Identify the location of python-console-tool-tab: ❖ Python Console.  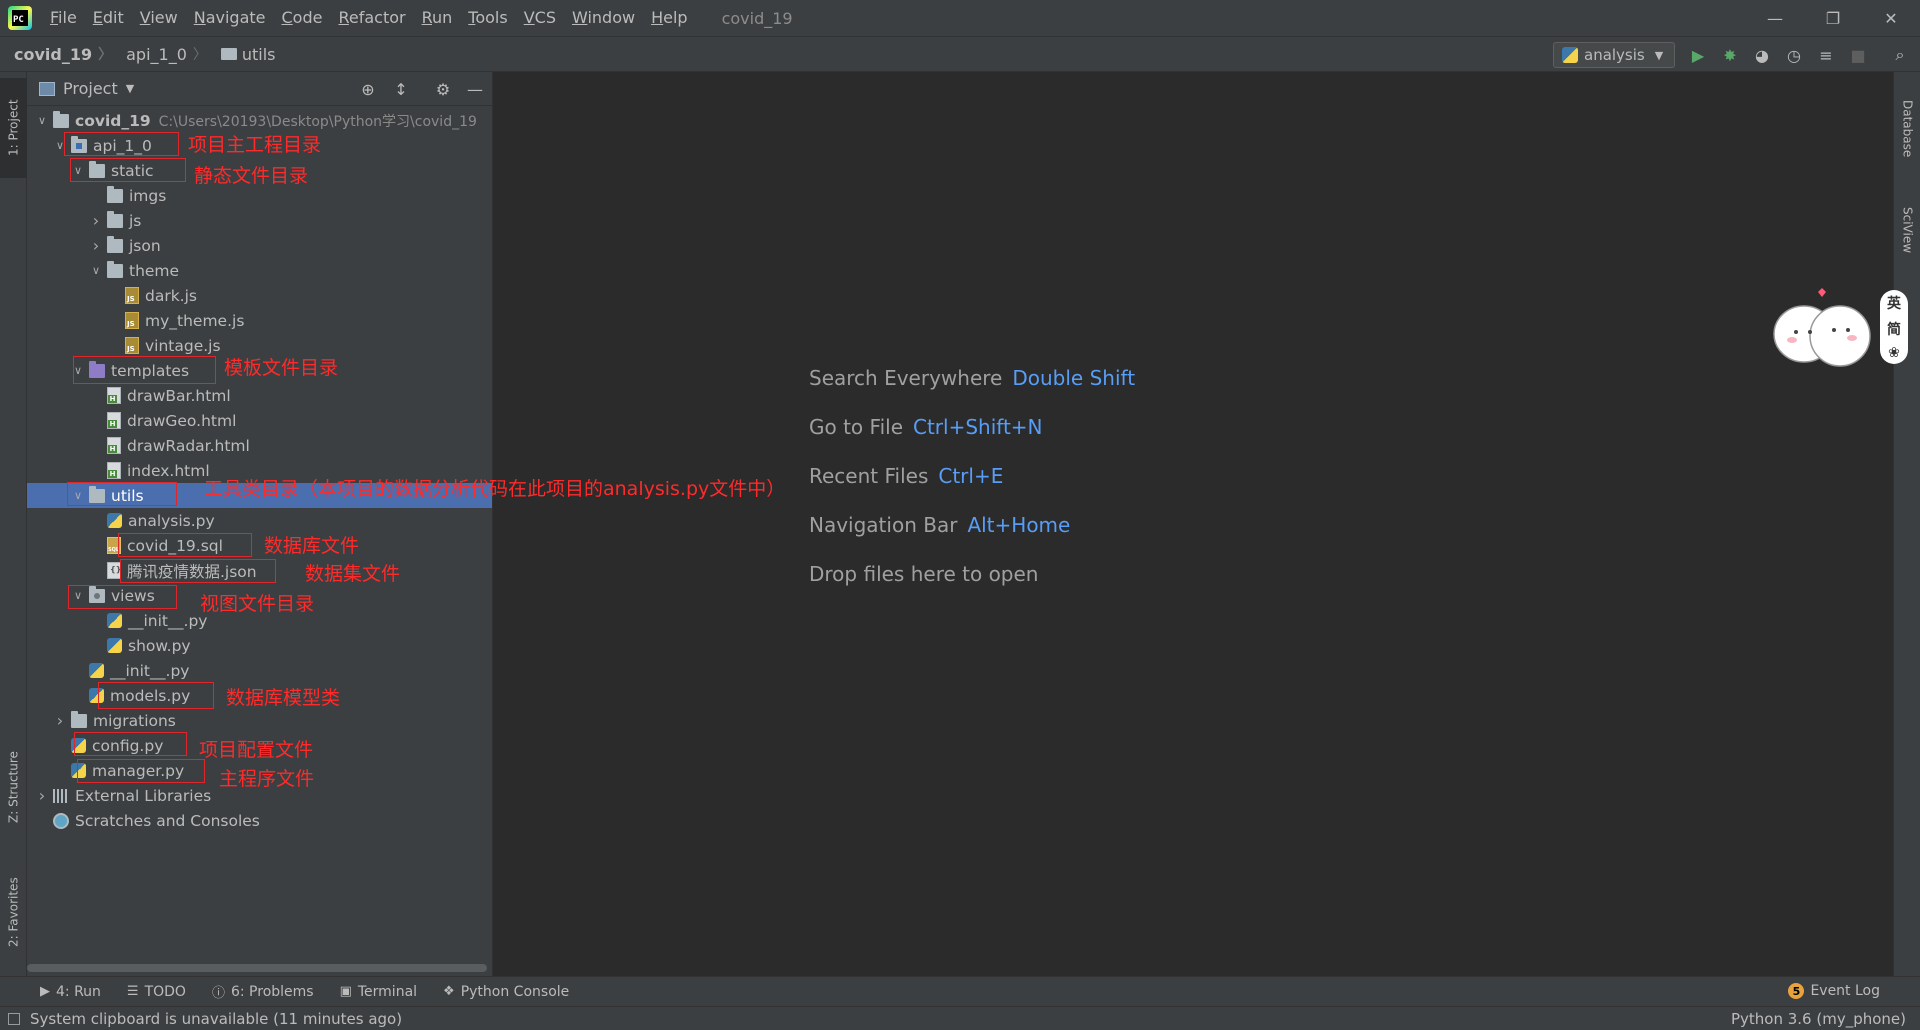
(506, 992).